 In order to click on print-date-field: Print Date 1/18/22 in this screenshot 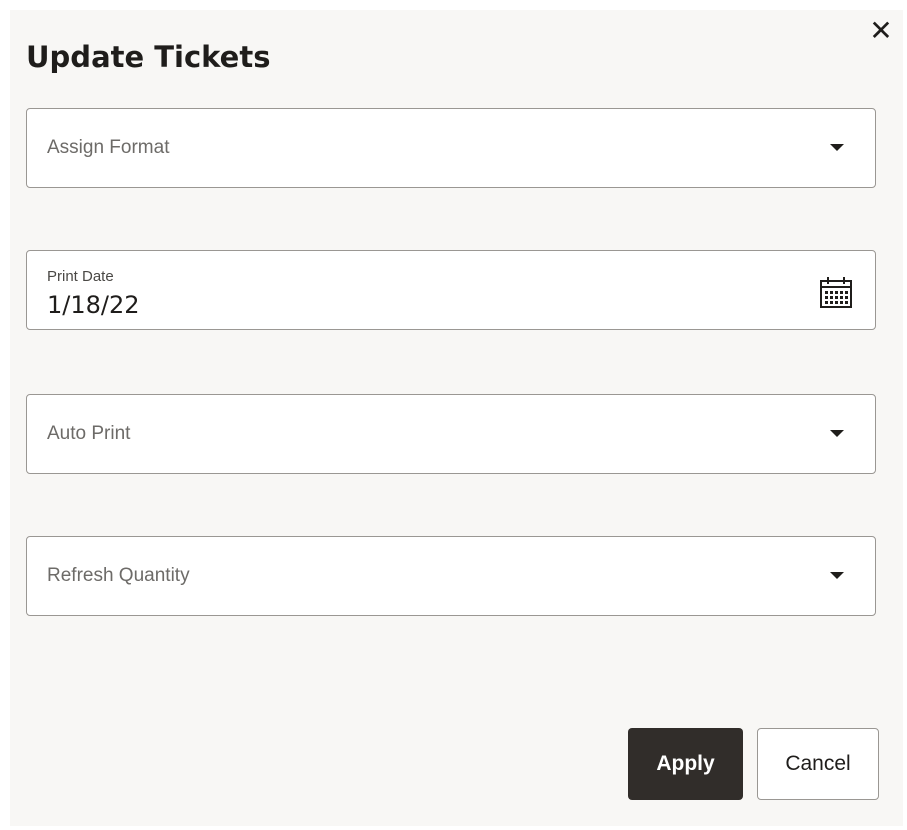, I will do `click(451, 290)`.